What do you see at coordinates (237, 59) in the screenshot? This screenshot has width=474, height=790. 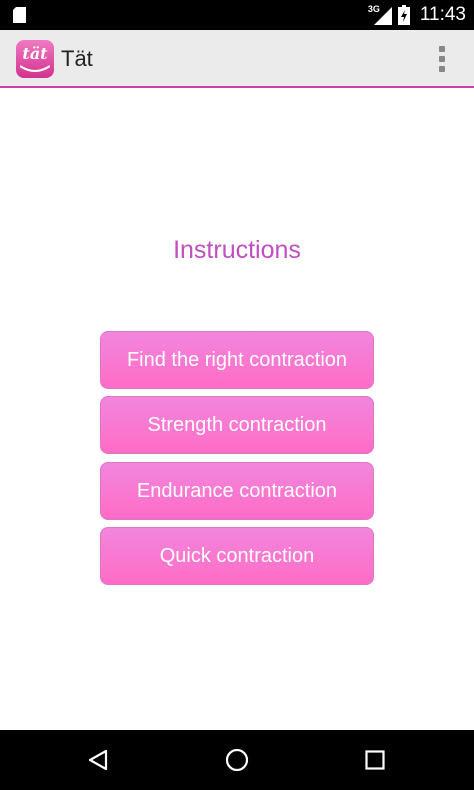 I see `action-bar: tät Tät` at bounding box center [237, 59].